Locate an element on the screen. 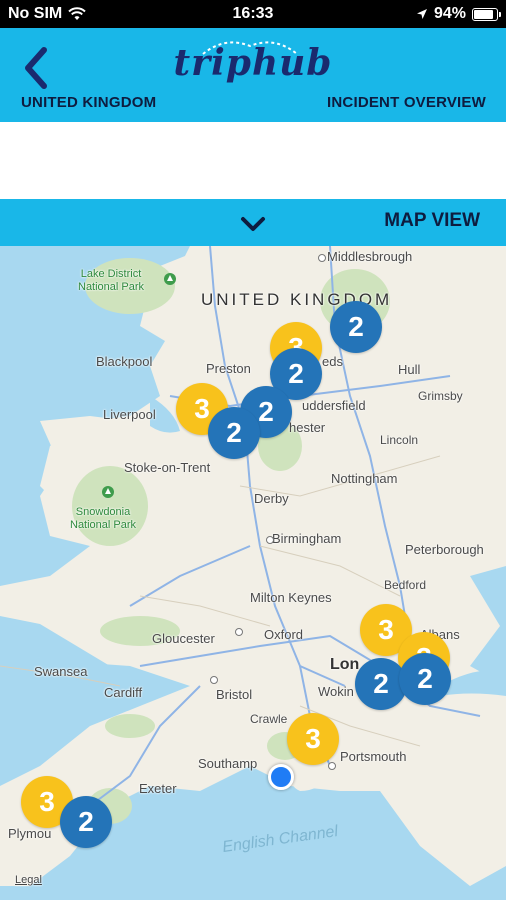  place-middlesbrough: Middlesbrough is located at coordinates (370, 256).